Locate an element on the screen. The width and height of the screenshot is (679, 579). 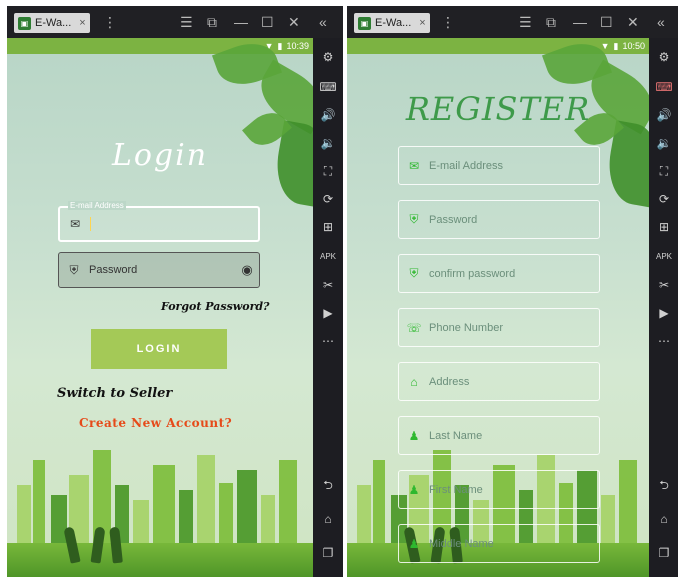
field-placeholder: Password is located at coordinates (453, 219).